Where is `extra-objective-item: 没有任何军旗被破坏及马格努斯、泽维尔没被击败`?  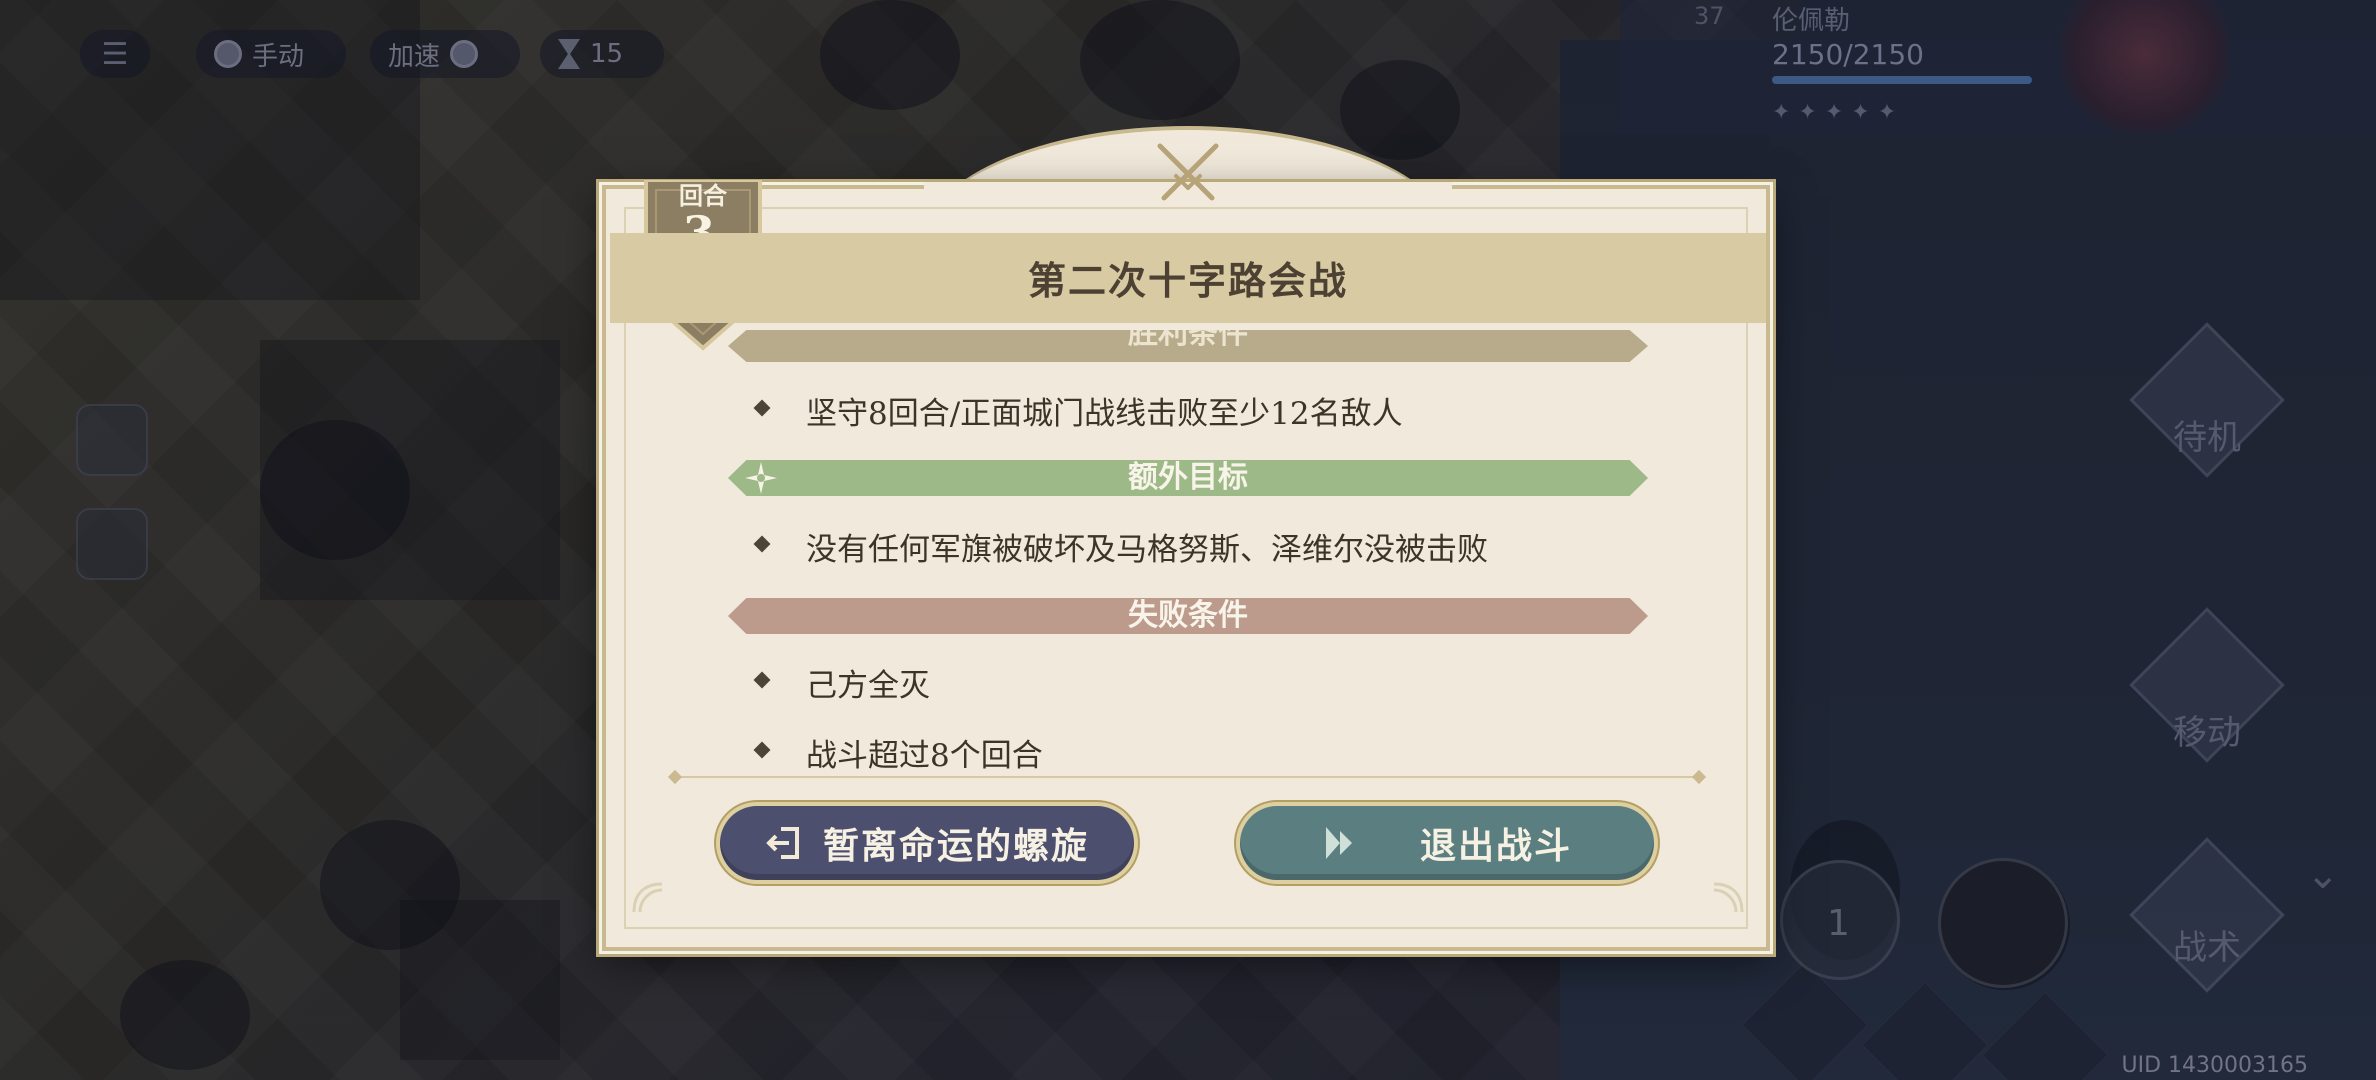
extra-objective-item: 没有任何军旗被破坏及马格努斯、泽维尔没被击败 is located at coordinates (1124, 546).